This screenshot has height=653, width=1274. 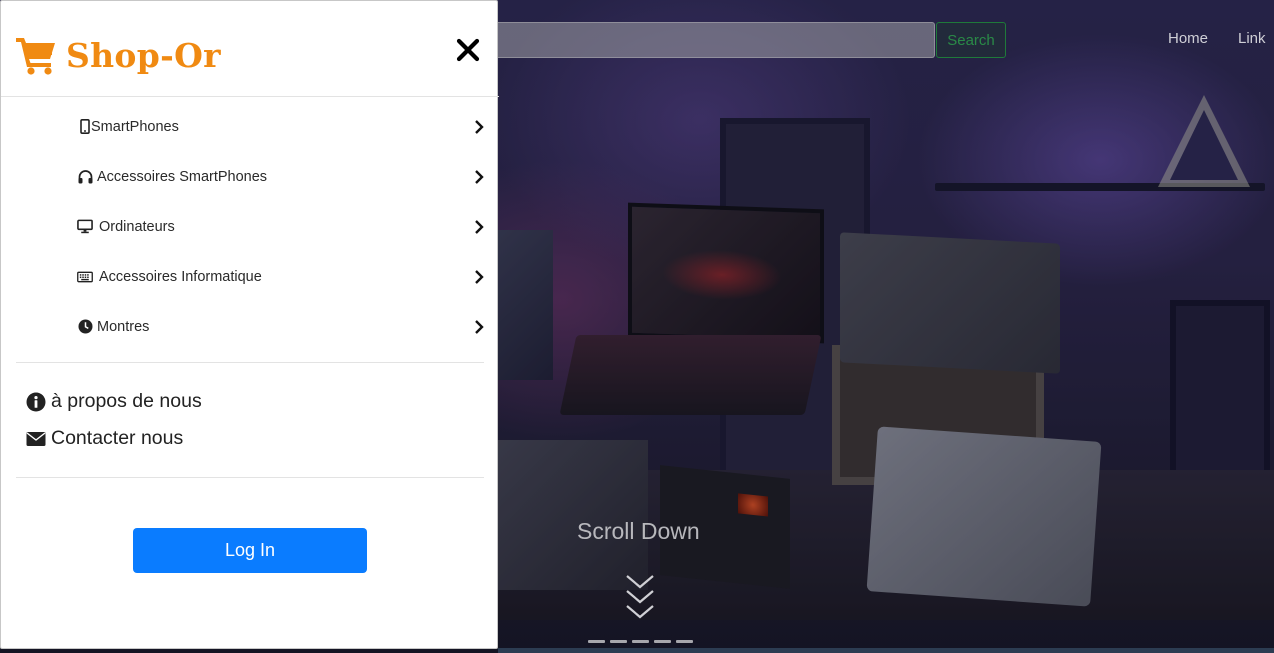 What do you see at coordinates (143, 55) in the screenshot?
I see `brand-name: Shop-Or` at bounding box center [143, 55].